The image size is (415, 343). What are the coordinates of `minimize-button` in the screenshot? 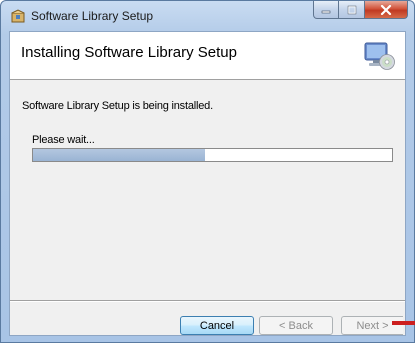 It's located at (326, 10).